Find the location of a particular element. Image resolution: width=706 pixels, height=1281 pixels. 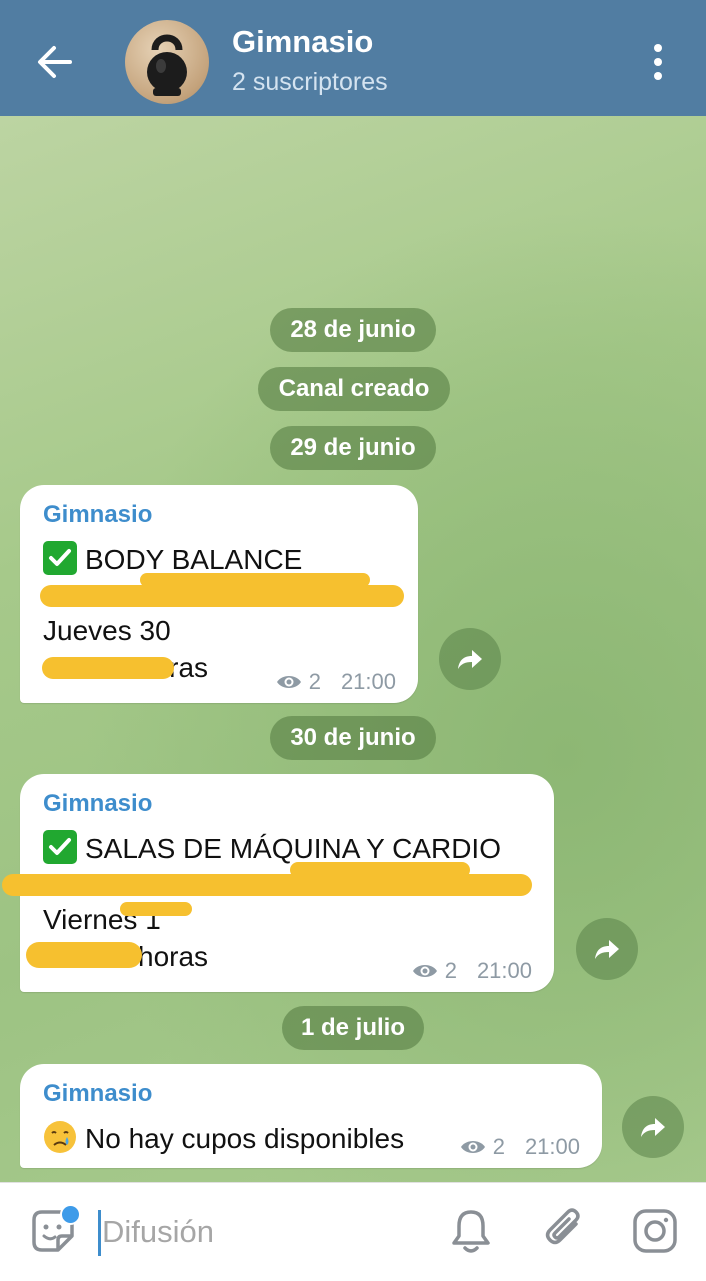

text-cursor is located at coordinates (99, 1233).